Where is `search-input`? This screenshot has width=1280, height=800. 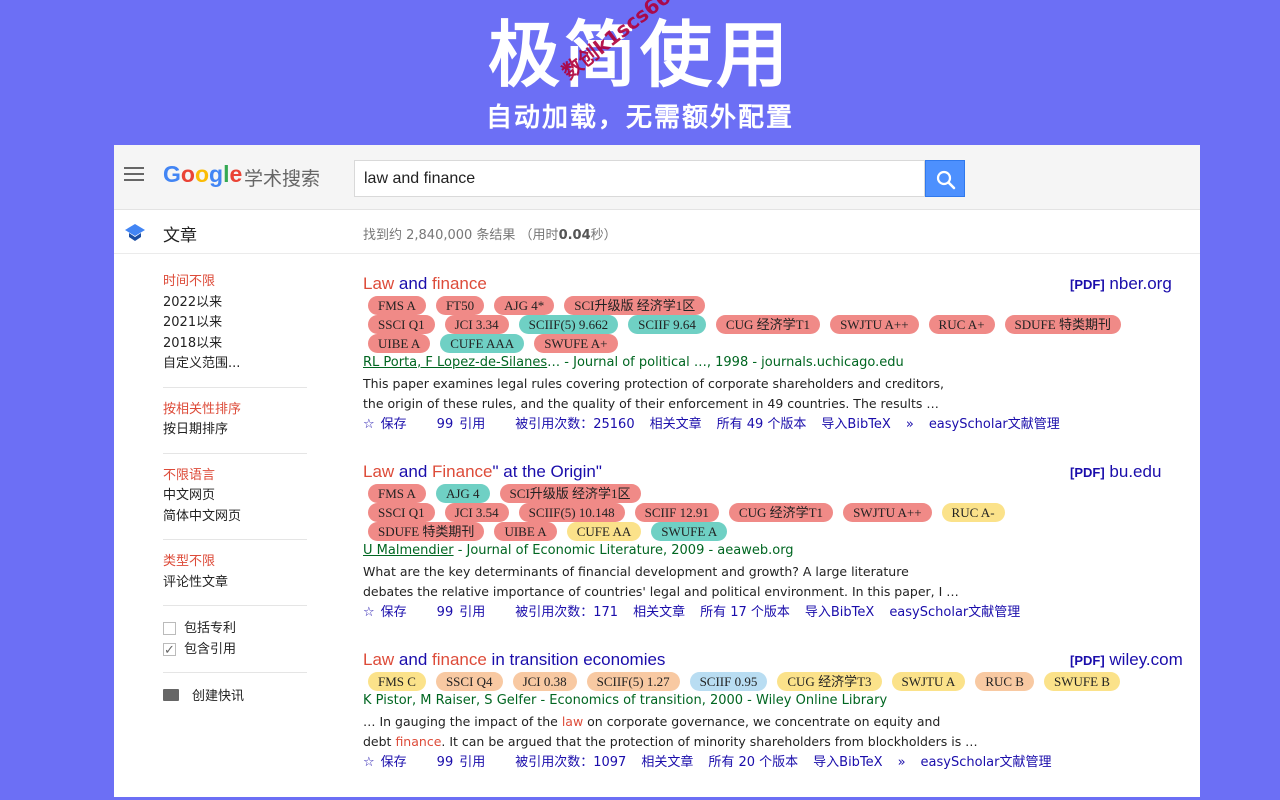 search-input is located at coordinates (639, 178).